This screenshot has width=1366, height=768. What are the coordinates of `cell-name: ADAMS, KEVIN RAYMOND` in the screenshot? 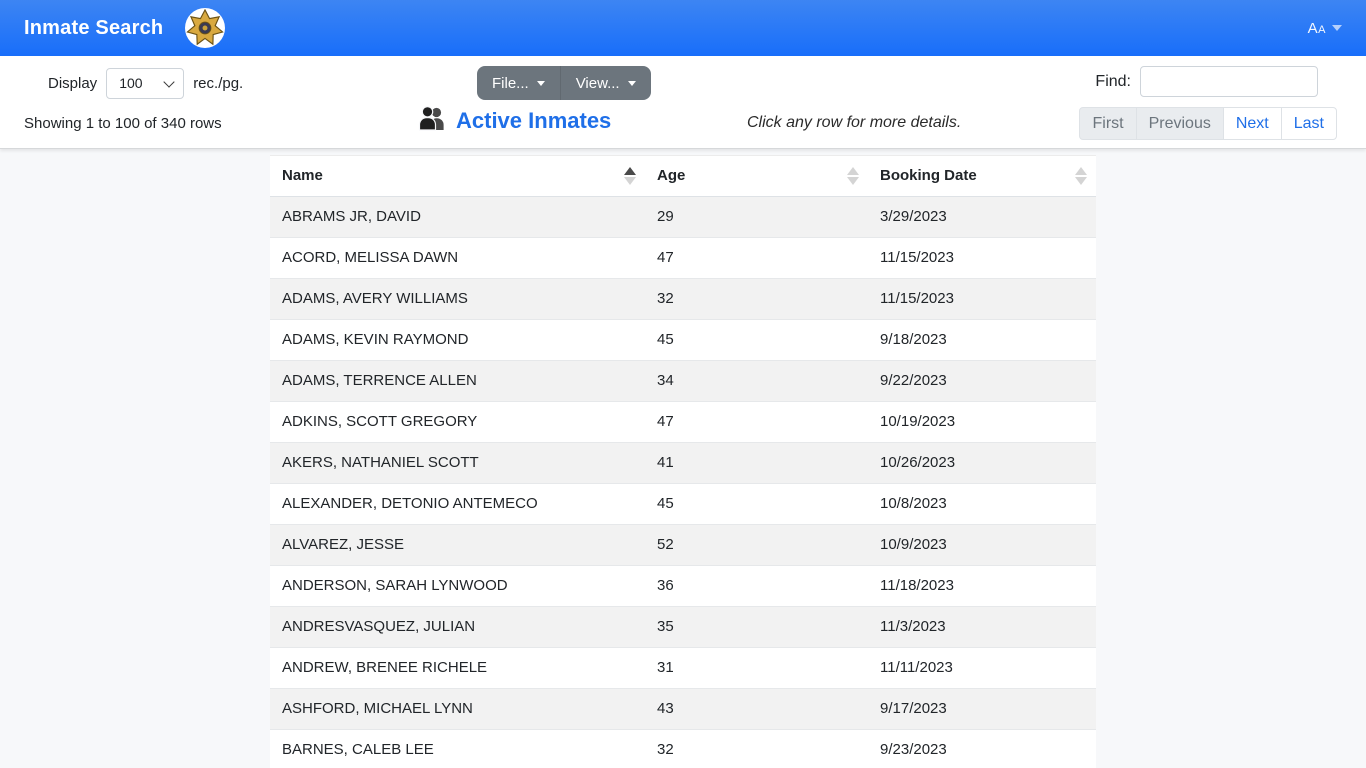 It's located at (457, 340).